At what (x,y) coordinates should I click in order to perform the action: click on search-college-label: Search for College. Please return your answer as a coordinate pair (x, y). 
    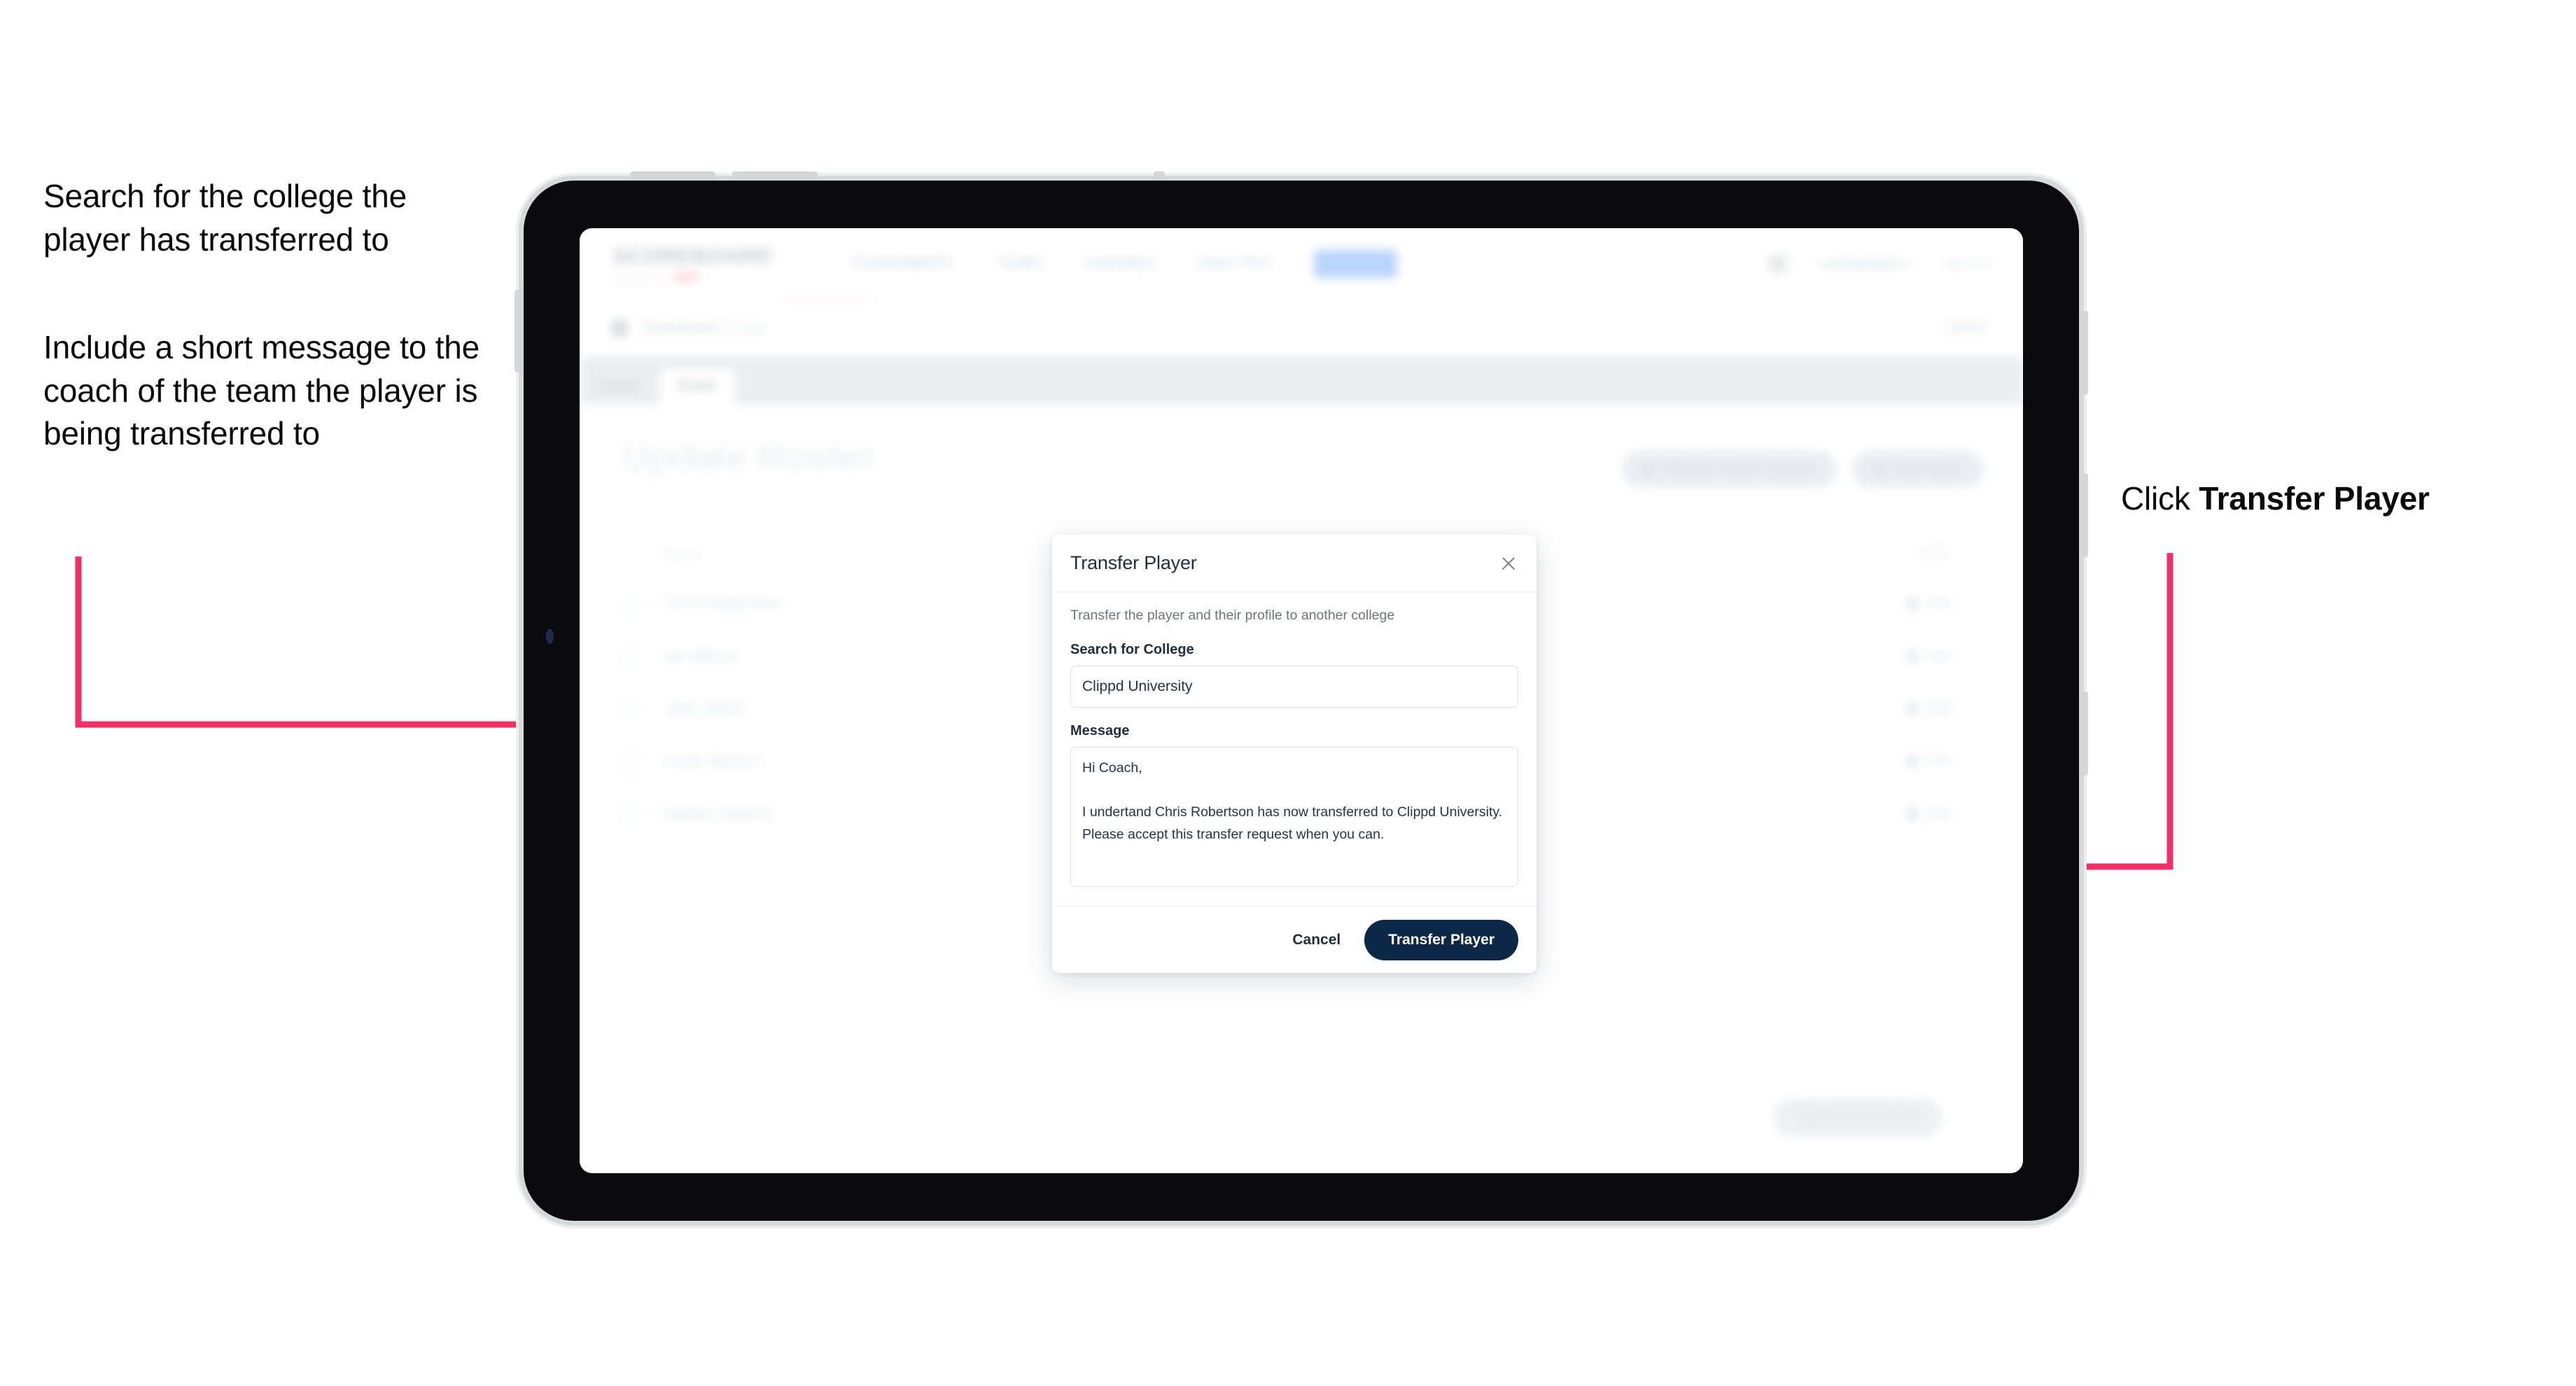
    Looking at the image, I should click on (1132, 649).